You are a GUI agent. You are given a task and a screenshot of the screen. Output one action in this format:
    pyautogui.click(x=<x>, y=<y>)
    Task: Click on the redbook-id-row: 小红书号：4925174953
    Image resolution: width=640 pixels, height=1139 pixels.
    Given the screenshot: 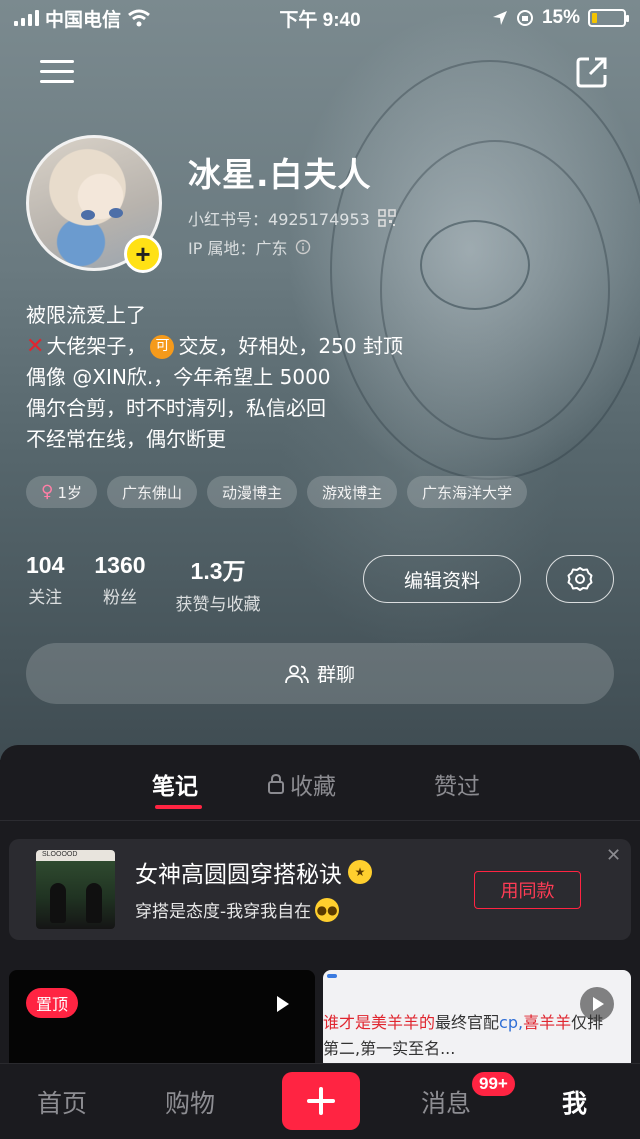 What is the action you would take?
    pyautogui.click(x=292, y=218)
    